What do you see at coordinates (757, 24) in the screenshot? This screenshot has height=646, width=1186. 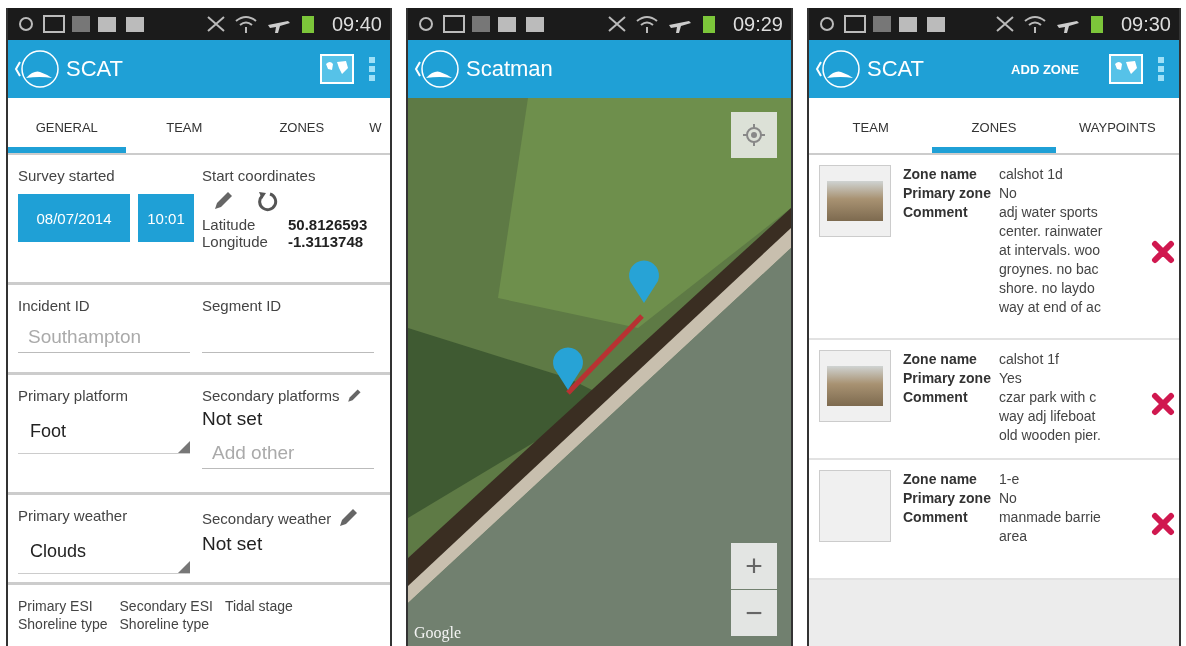 I see `clock-time: 09:29` at bounding box center [757, 24].